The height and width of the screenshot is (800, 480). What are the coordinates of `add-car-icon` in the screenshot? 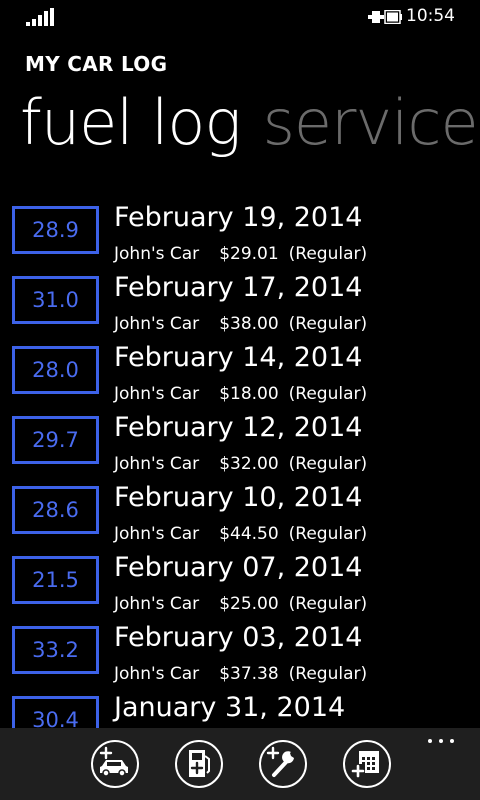 It's located at (113, 761).